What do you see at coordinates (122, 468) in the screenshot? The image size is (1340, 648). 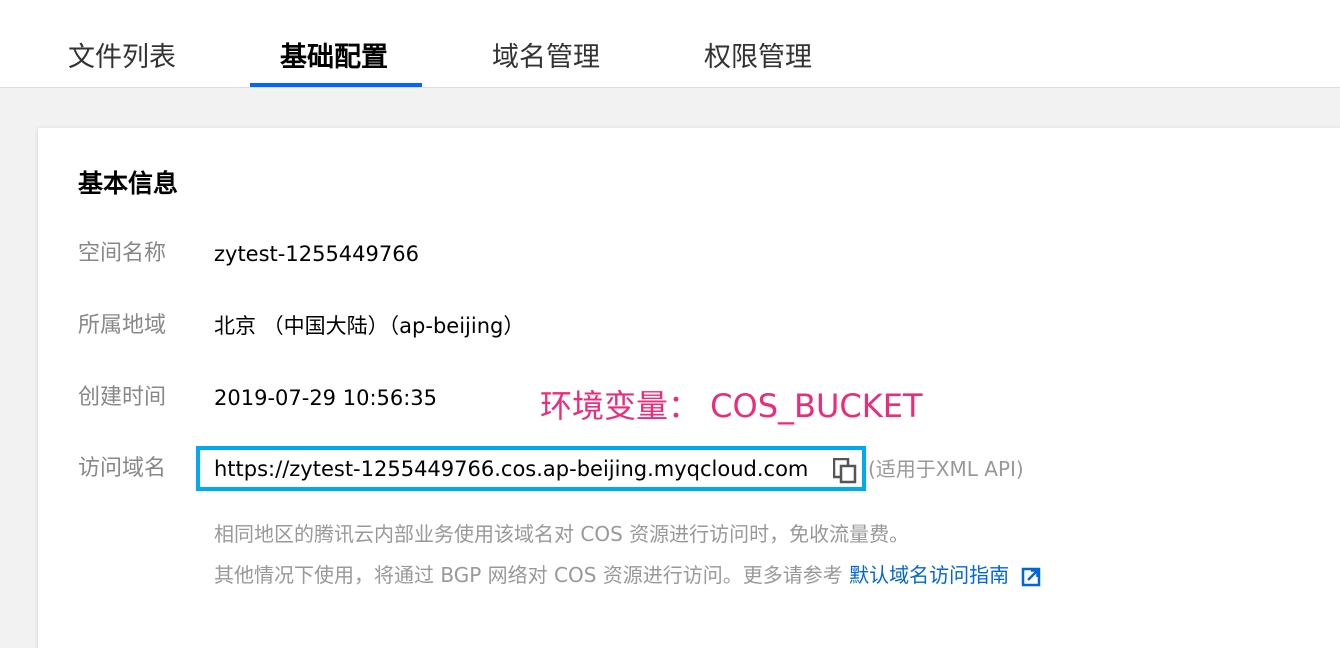 I see `access-domain-label: 访问域名` at bounding box center [122, 468].